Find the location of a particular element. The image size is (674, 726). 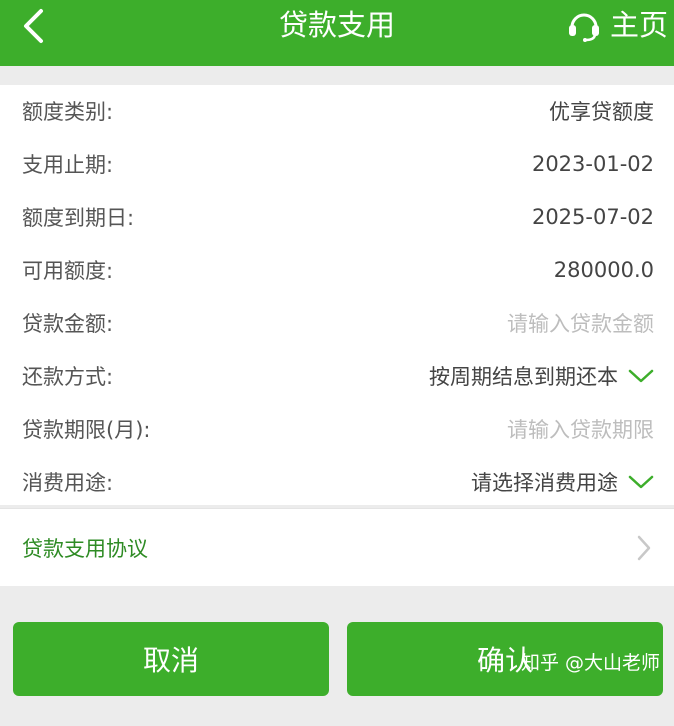

repayment-method-value: 按周期结息到期还本 is located at coordinates (523, 377).